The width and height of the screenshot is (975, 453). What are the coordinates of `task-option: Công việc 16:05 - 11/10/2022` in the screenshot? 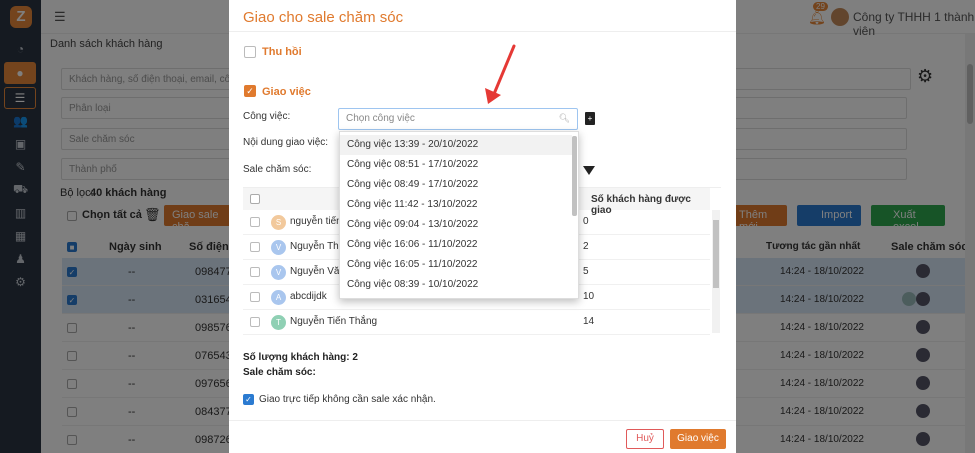 It's located at (456, 265).